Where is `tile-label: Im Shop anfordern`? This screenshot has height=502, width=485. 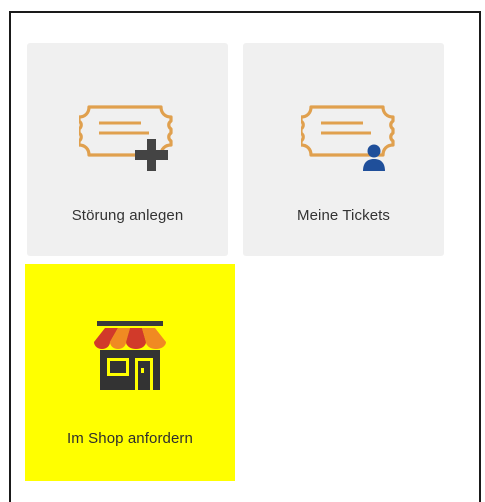
tile-label: Im Shop anfordern is located at coordinates (130, 438).